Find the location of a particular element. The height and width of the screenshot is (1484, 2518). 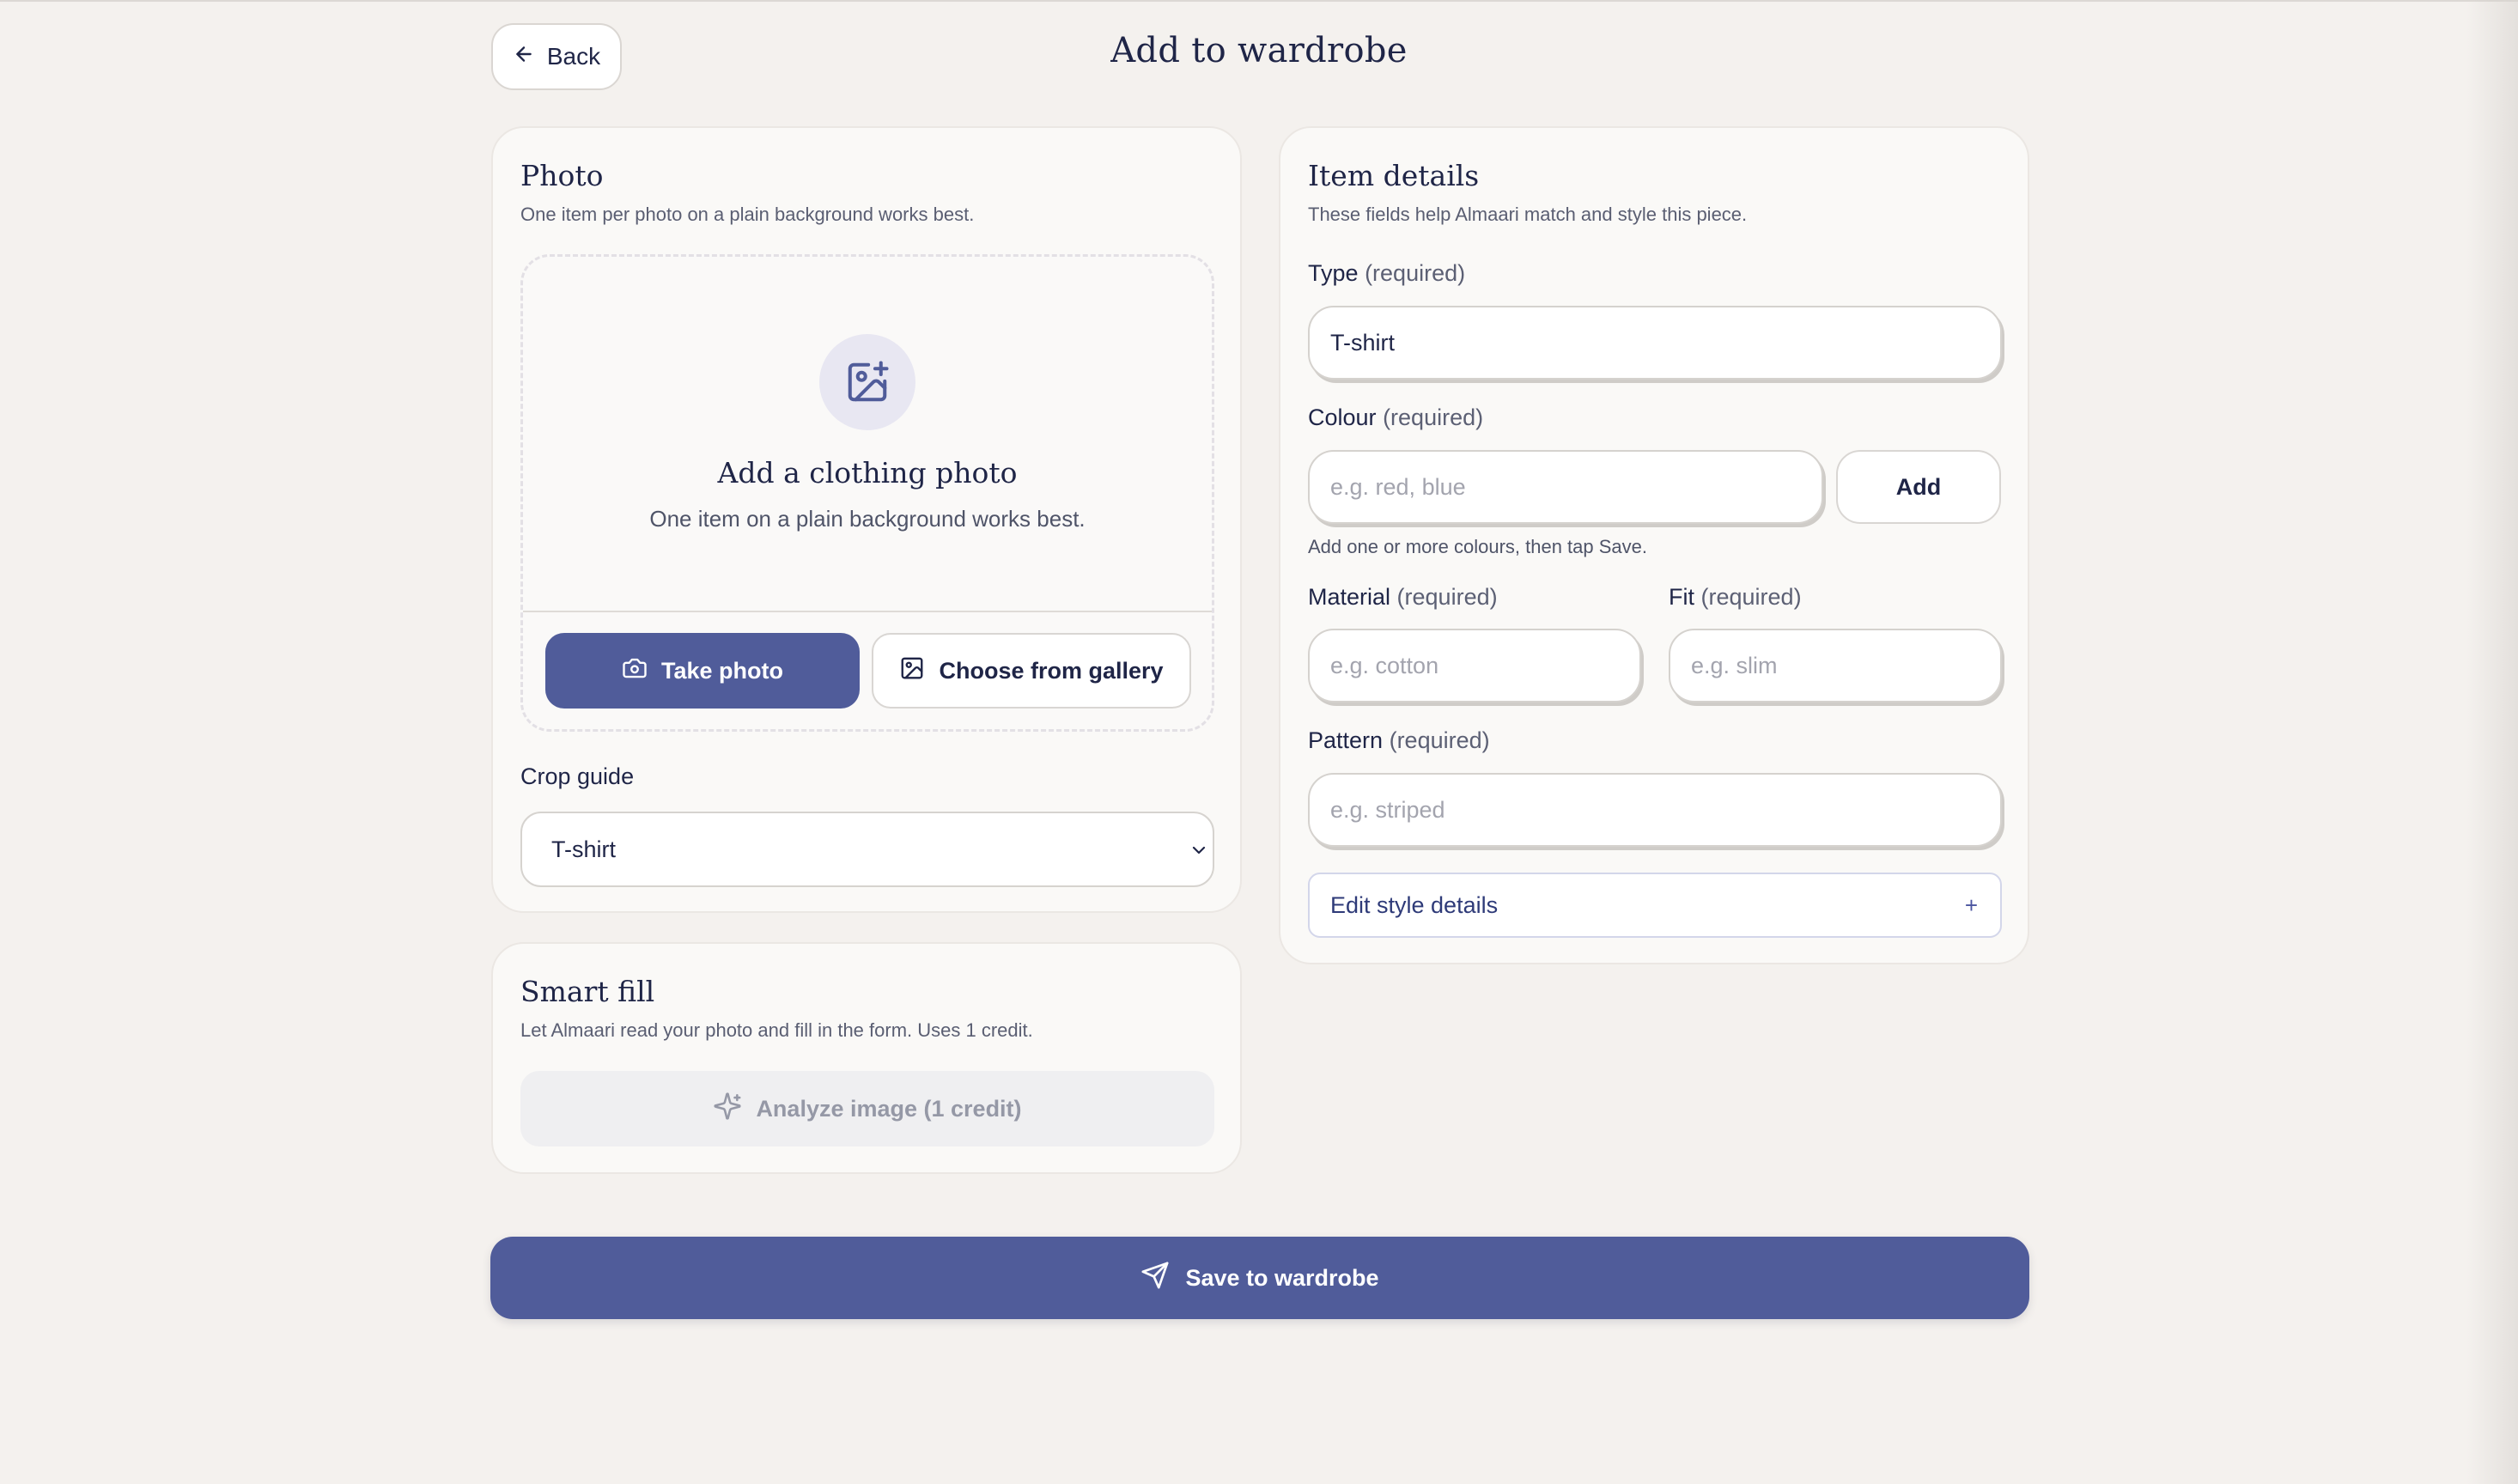

choose-from-gallery-button: Choose from gallery is located at coordinates (1031, 671).